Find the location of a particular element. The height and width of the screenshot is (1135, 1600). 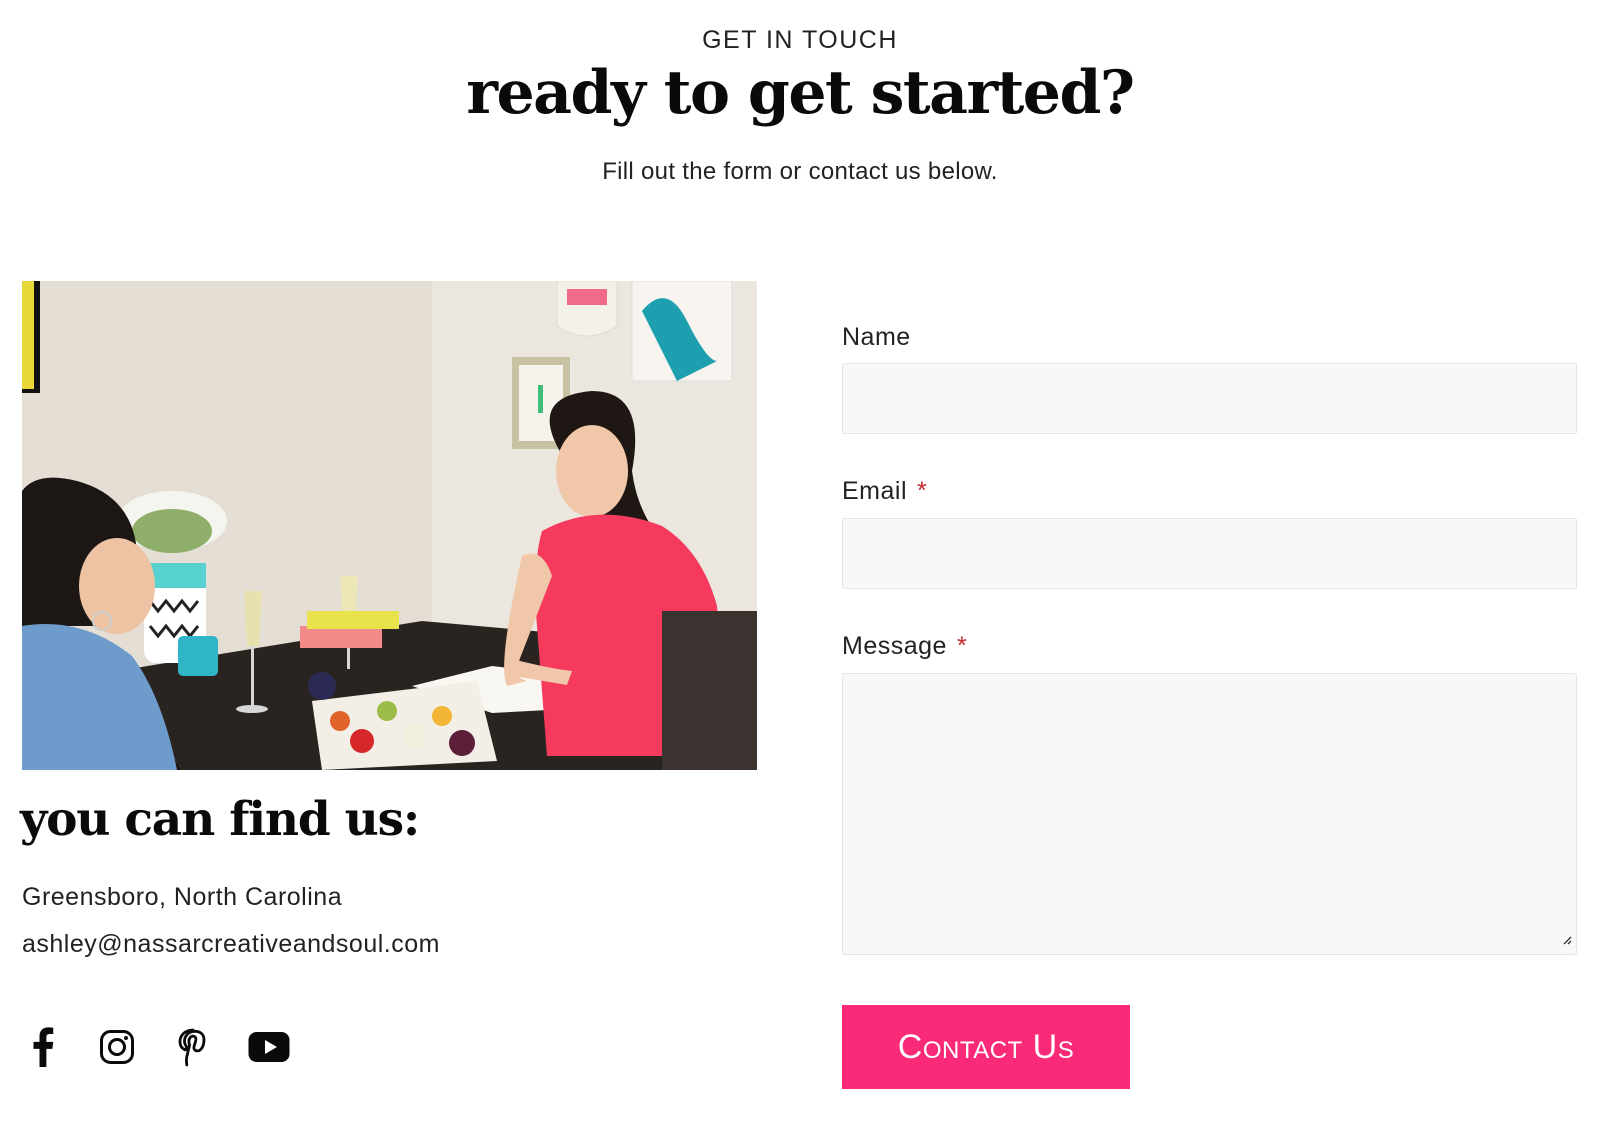

name-label: Name is located at coordinates (876, 337).